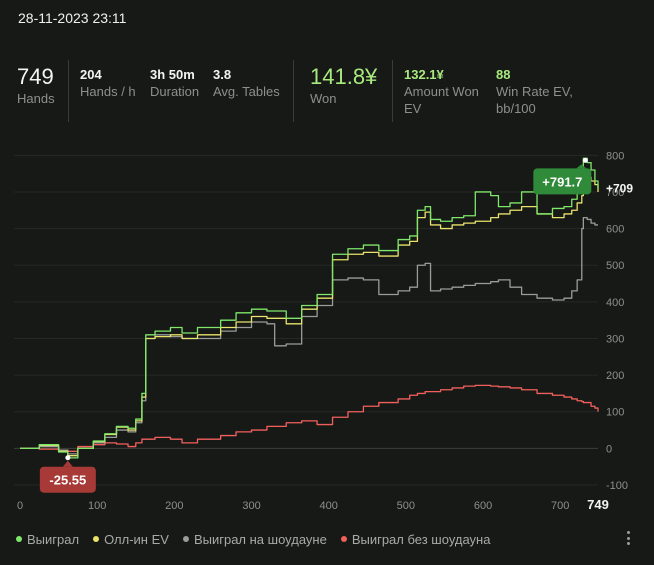 This screenshot has height=565, width=654. Describe the element at coordinates (441, 91) in the screenshot. I see `stat-amount-won-ev-label-1: Amount Won` at that location.